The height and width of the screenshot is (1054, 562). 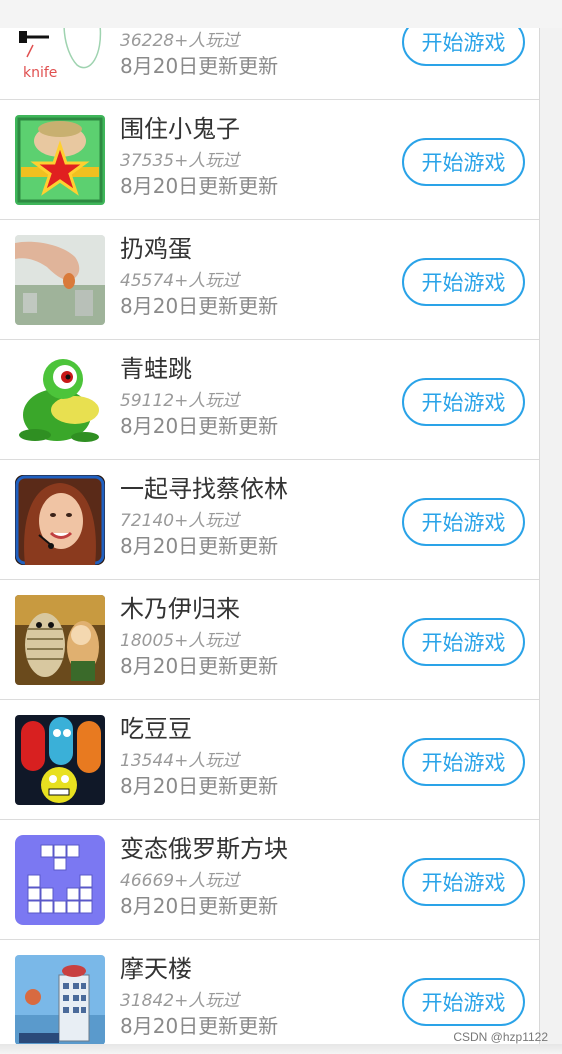 I want to click on pacman-ghosts-icon, so click(x=60, y=760).